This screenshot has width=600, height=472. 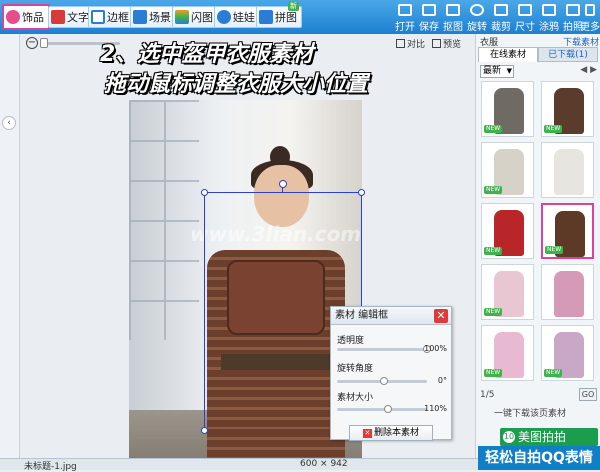 What do you see at coordinates (525, 10) in the screenshot?
I see `resize-icon` at bounding box center [525, 10].